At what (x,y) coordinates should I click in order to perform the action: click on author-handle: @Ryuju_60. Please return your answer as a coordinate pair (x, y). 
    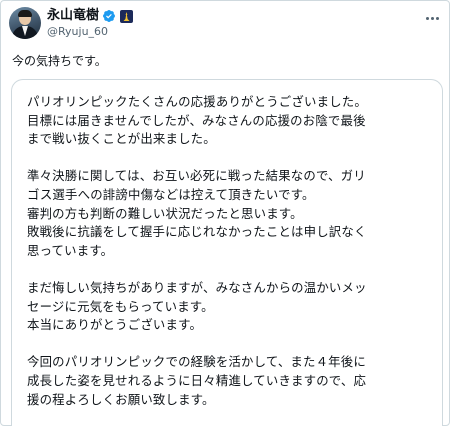
    Looking at the image, I should click on (77, 32).